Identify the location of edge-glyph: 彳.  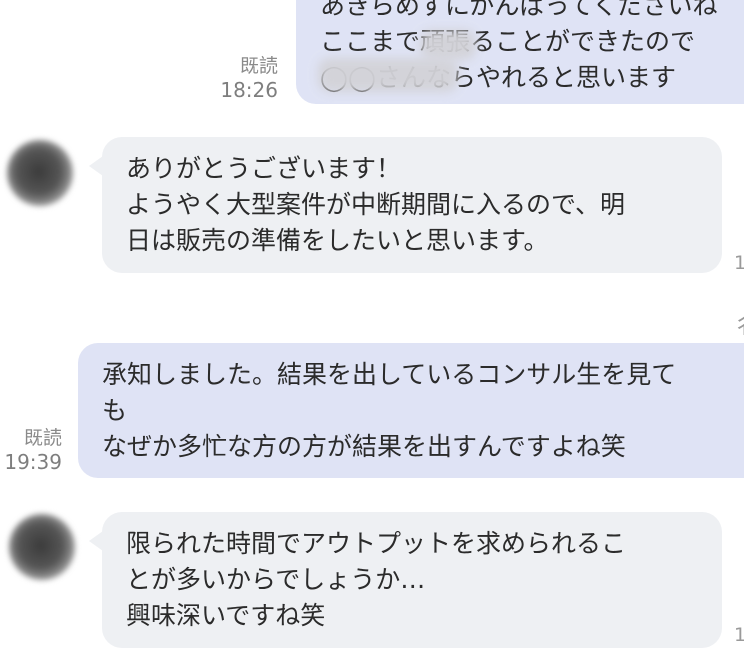
(738, 323).